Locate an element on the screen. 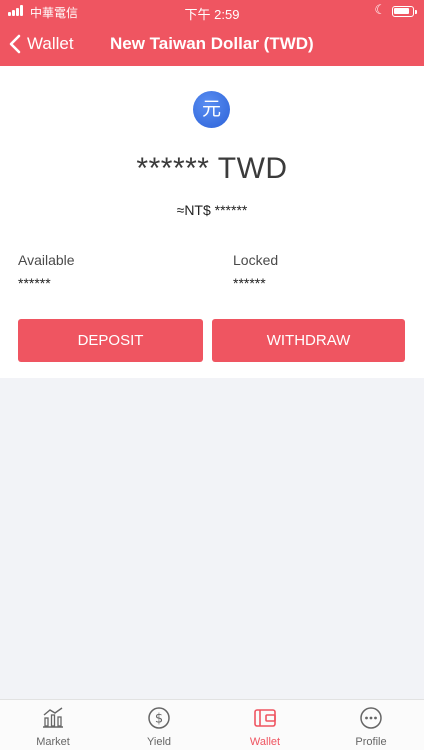  moon-icon: ☾ is located at coordinates (380, 9).